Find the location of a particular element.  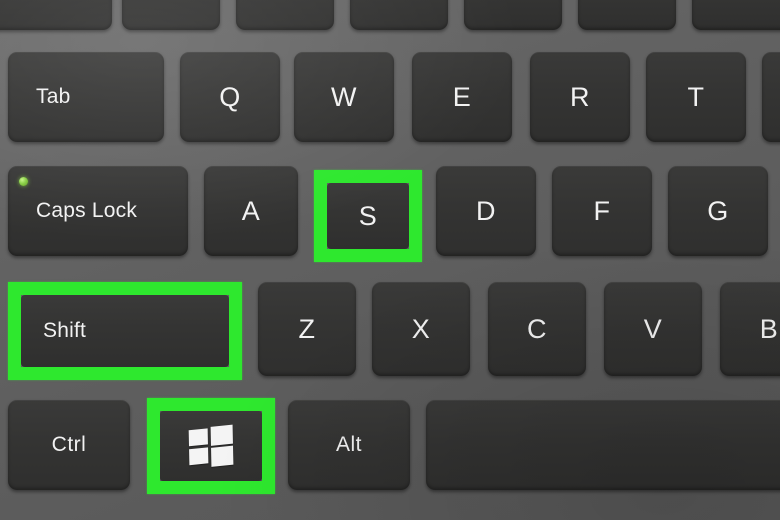

key-label: X is located at coordinates (421, 328).